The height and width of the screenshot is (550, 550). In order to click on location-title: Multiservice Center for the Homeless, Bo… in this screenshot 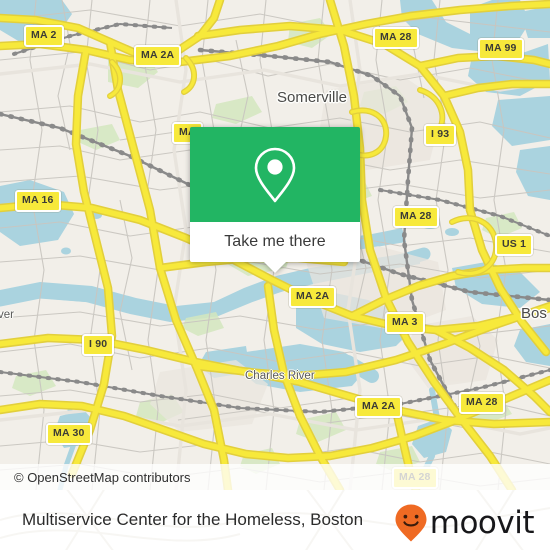, I will do `click(193, 519)`.